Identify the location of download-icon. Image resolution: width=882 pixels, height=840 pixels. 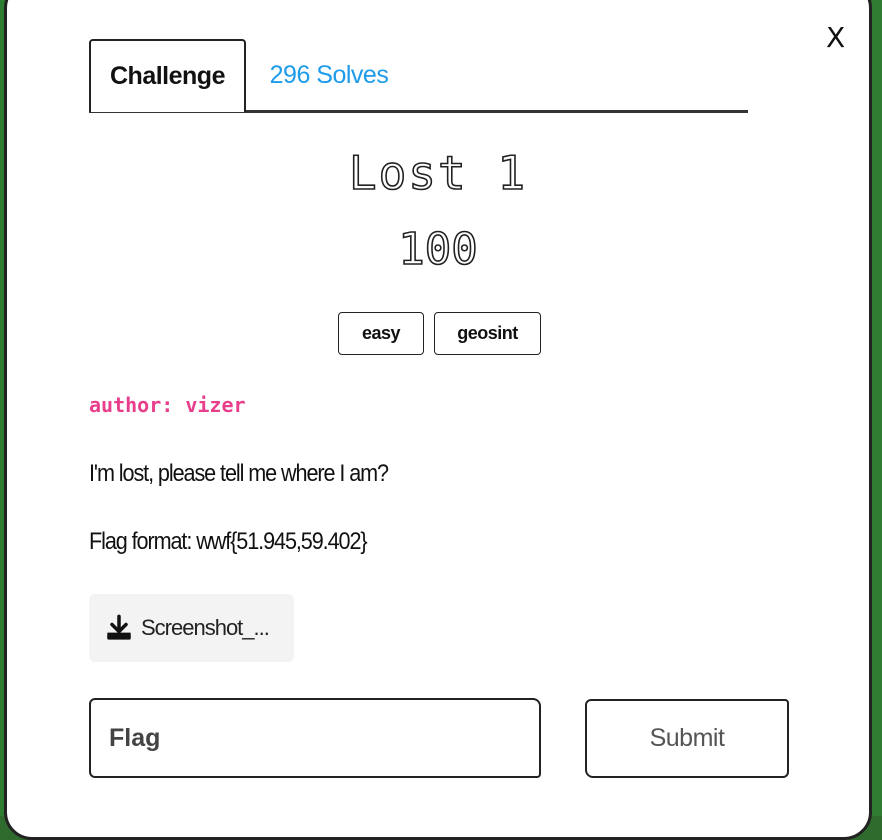
(119, 627).